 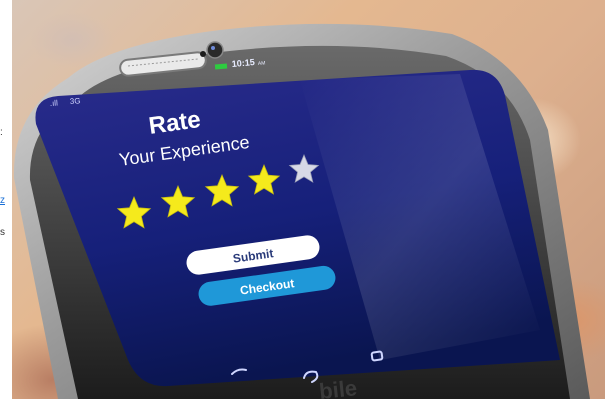 I want to click on clock-time: 10:15, so click(x=243, y=63).